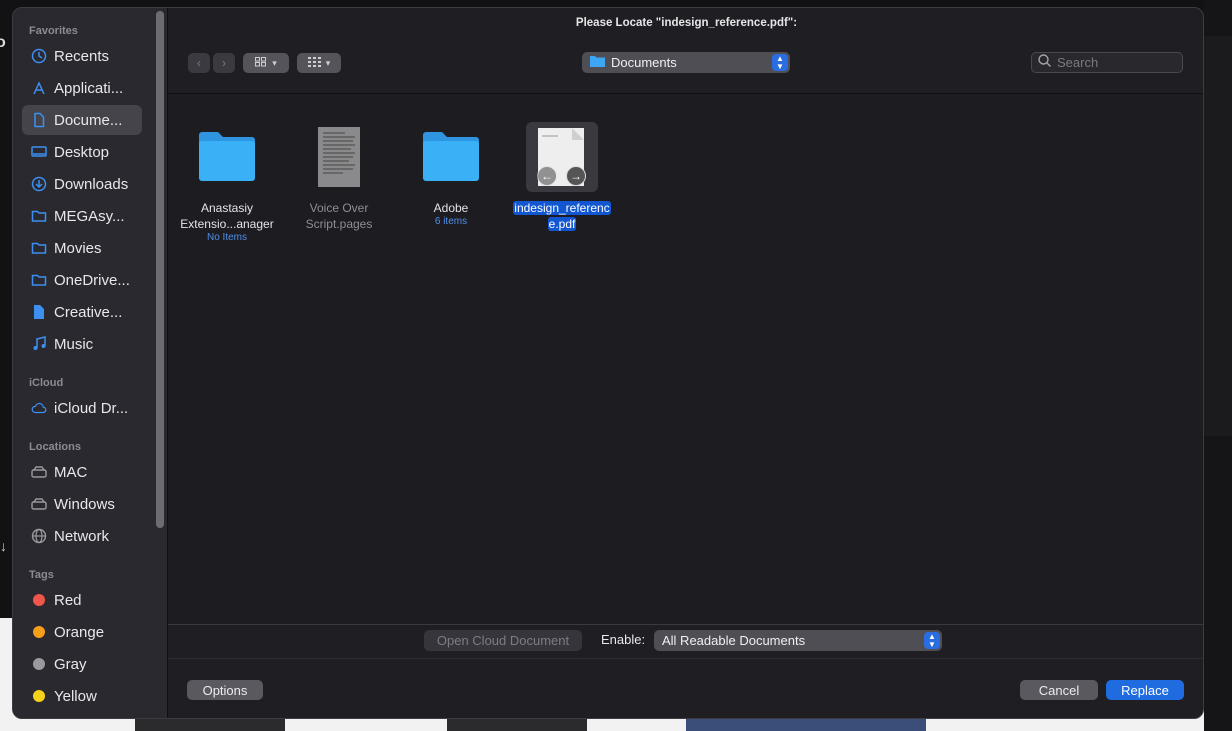 This screenshot has height=731, width=1232. Describe the element at coordinates (562, 177) in the screenshot. I see `file-item-pdf-selected: ← → indesign_referenc e.pdf` at that location.